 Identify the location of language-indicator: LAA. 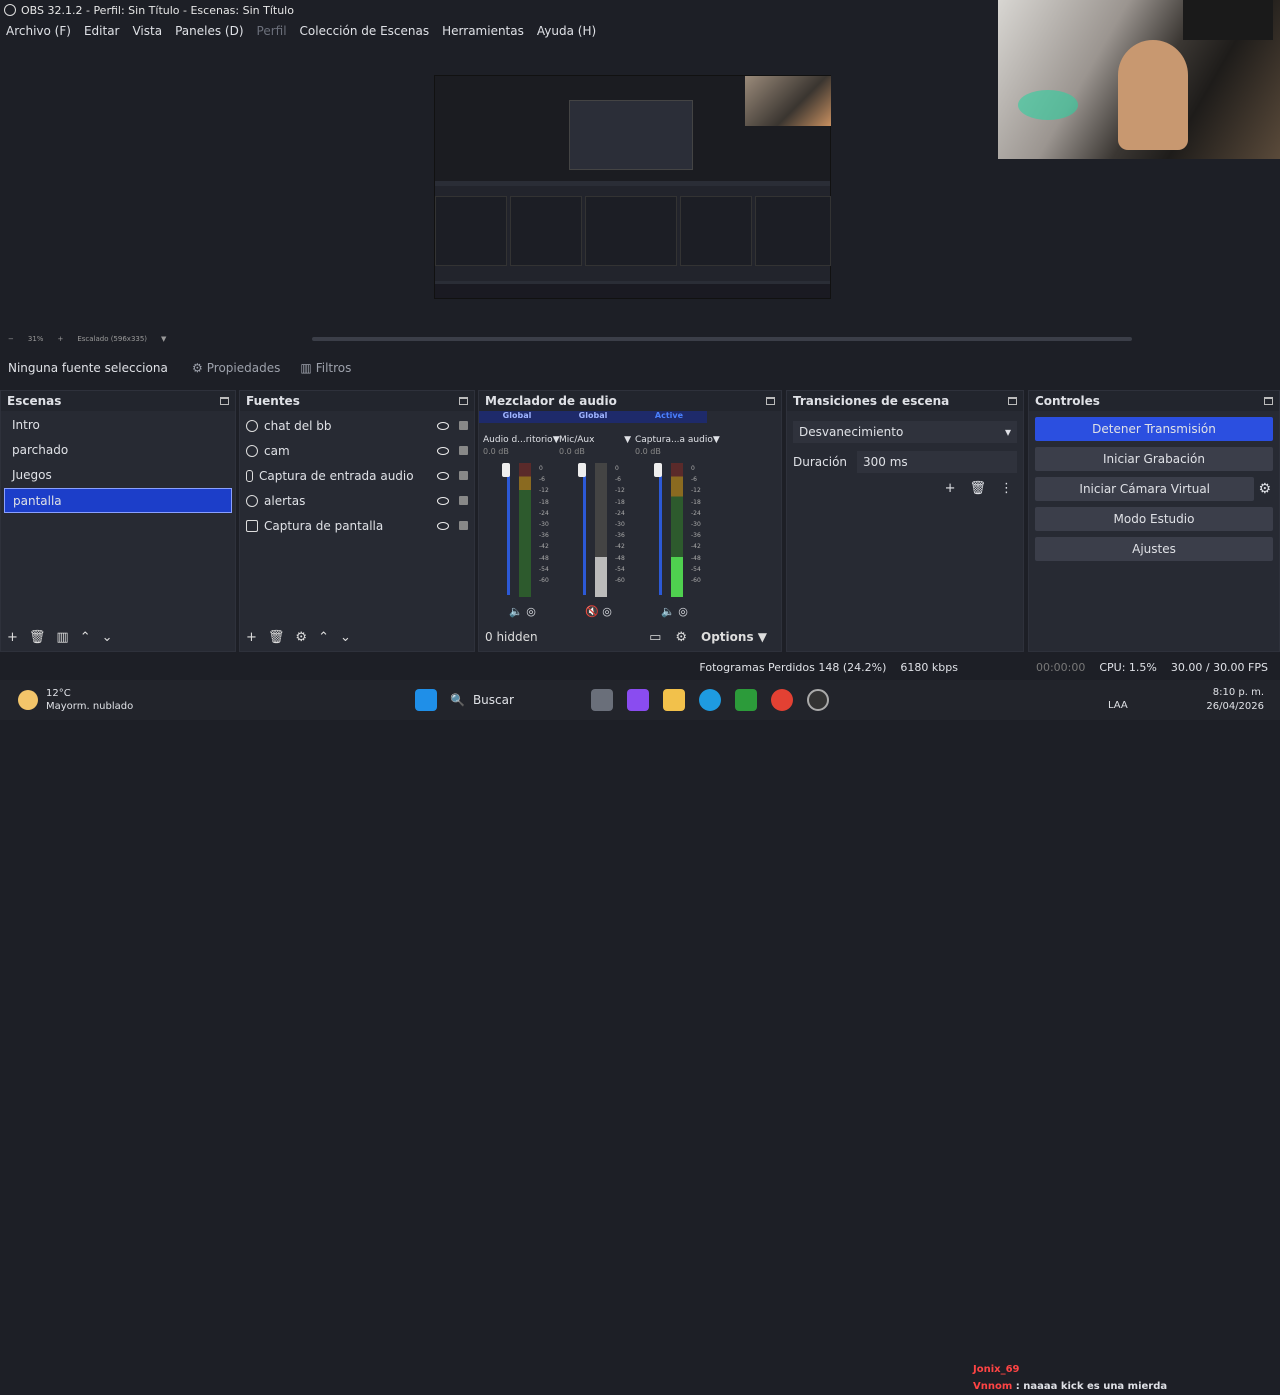
(1118, 705).